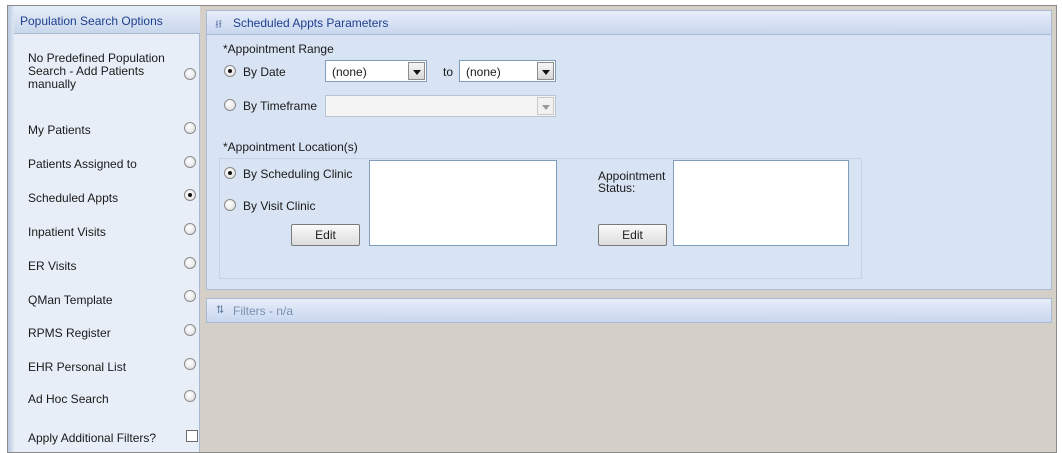 This screenshot has height=453, width=1062. I want to click on by-visit-clinic-radio, so click(230, 205).